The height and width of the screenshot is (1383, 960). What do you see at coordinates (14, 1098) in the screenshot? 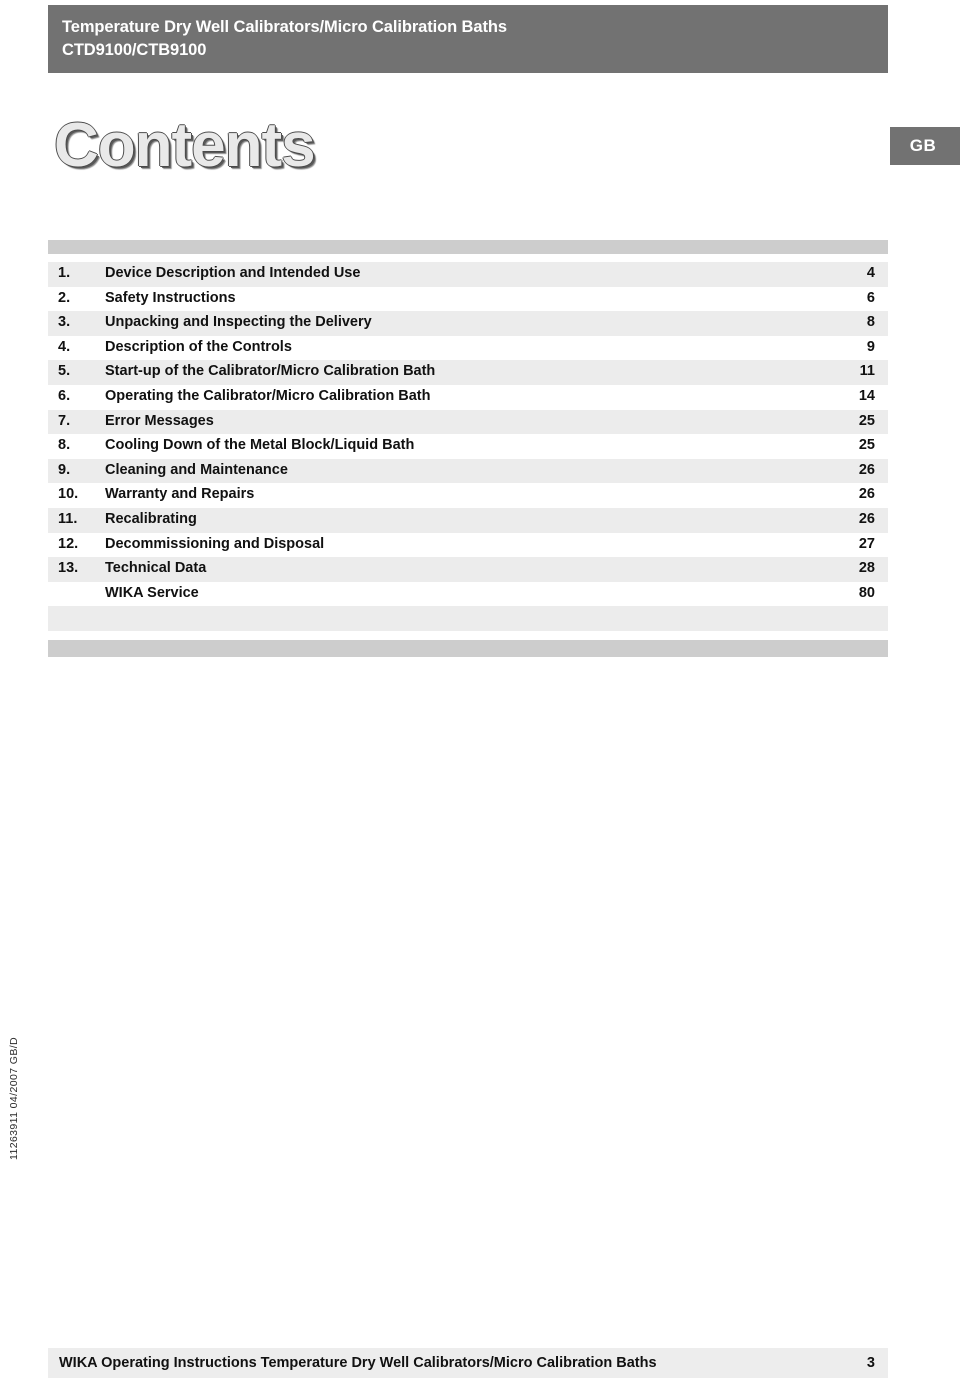
I see `document-code-vertical: 11263911 04/2007 GB/D` at bounding box center [14, 1098].